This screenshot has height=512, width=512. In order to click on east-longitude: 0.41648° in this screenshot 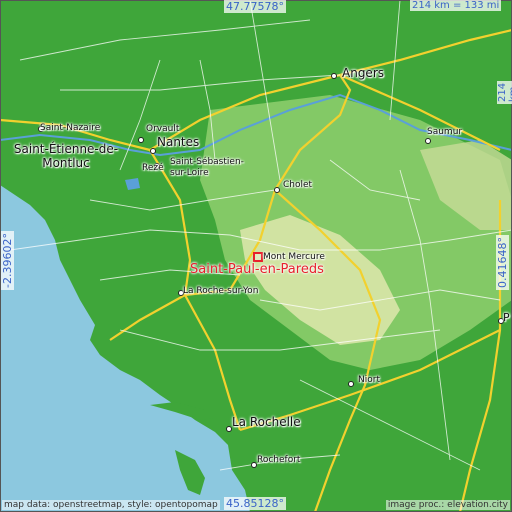, I will do `click(502, 262)`.